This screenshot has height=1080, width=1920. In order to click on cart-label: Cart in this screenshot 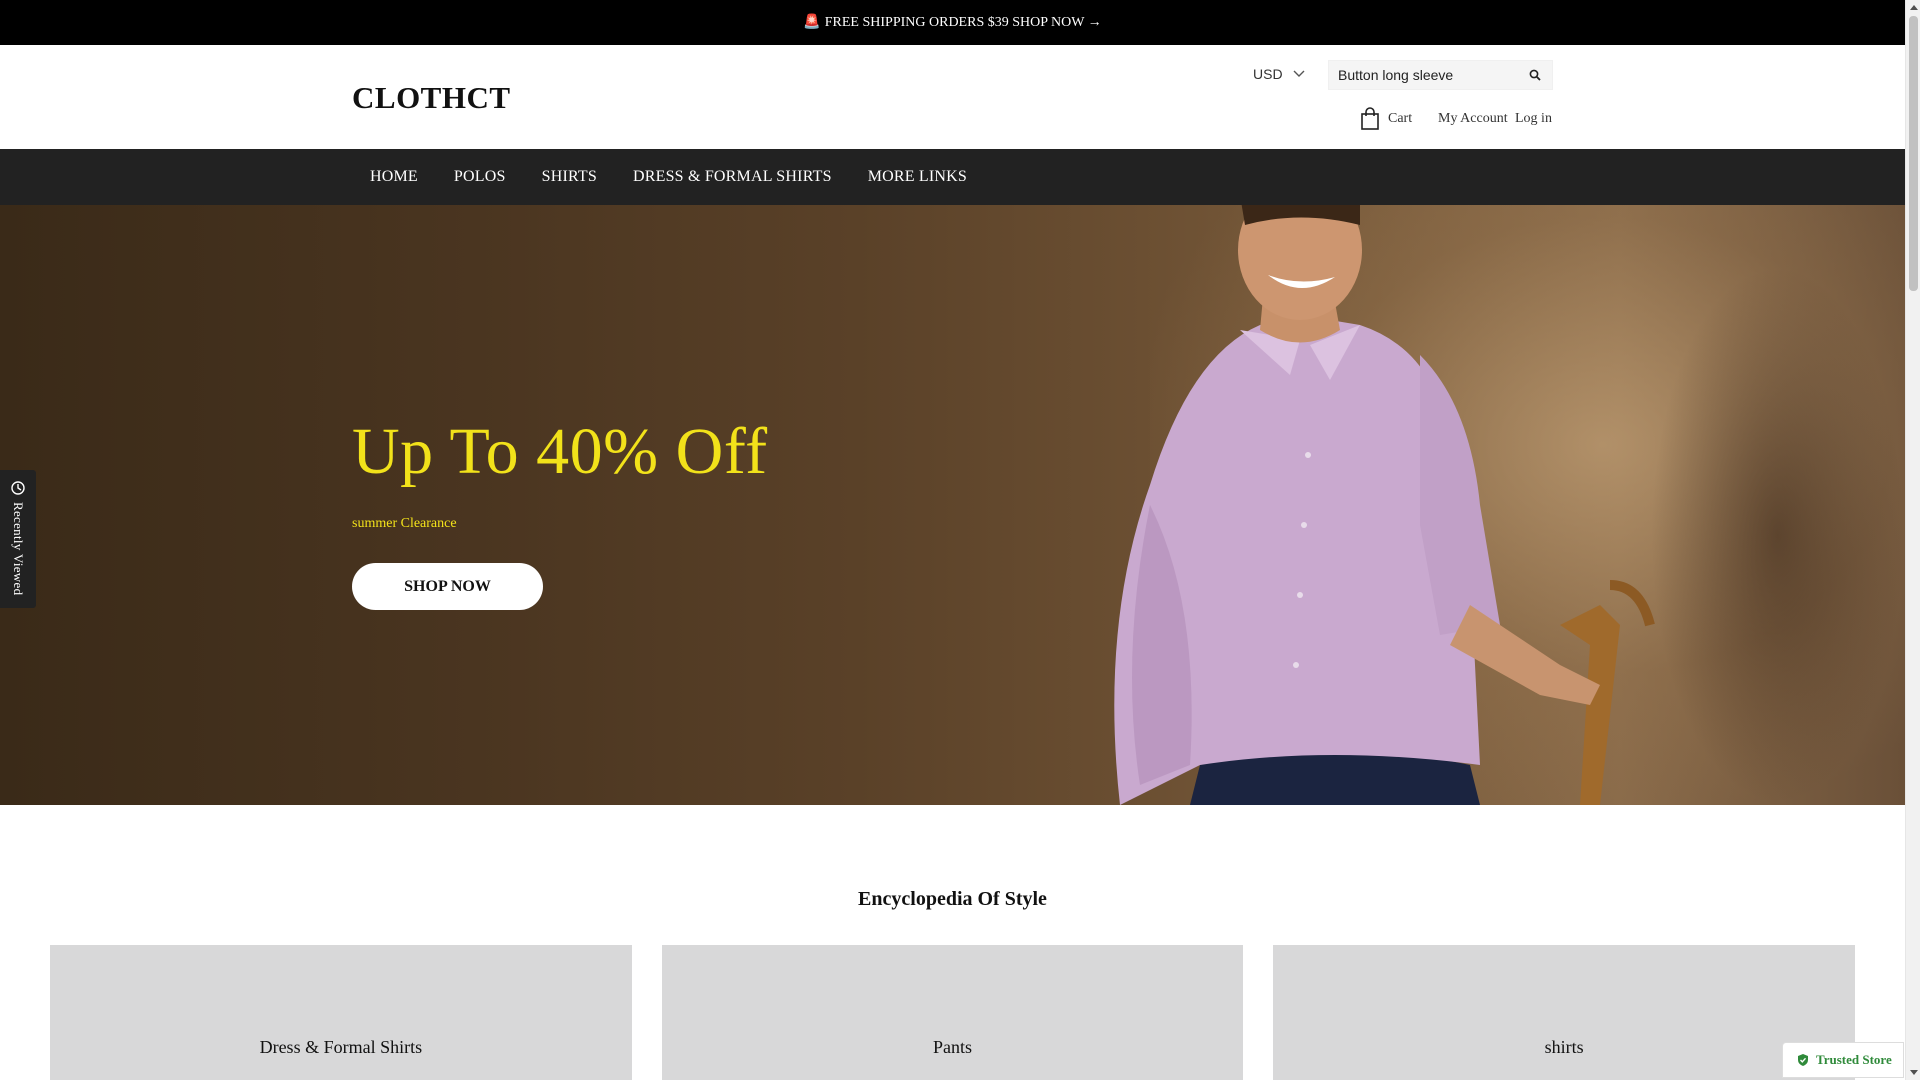, I will do `click(1400, 118)`.